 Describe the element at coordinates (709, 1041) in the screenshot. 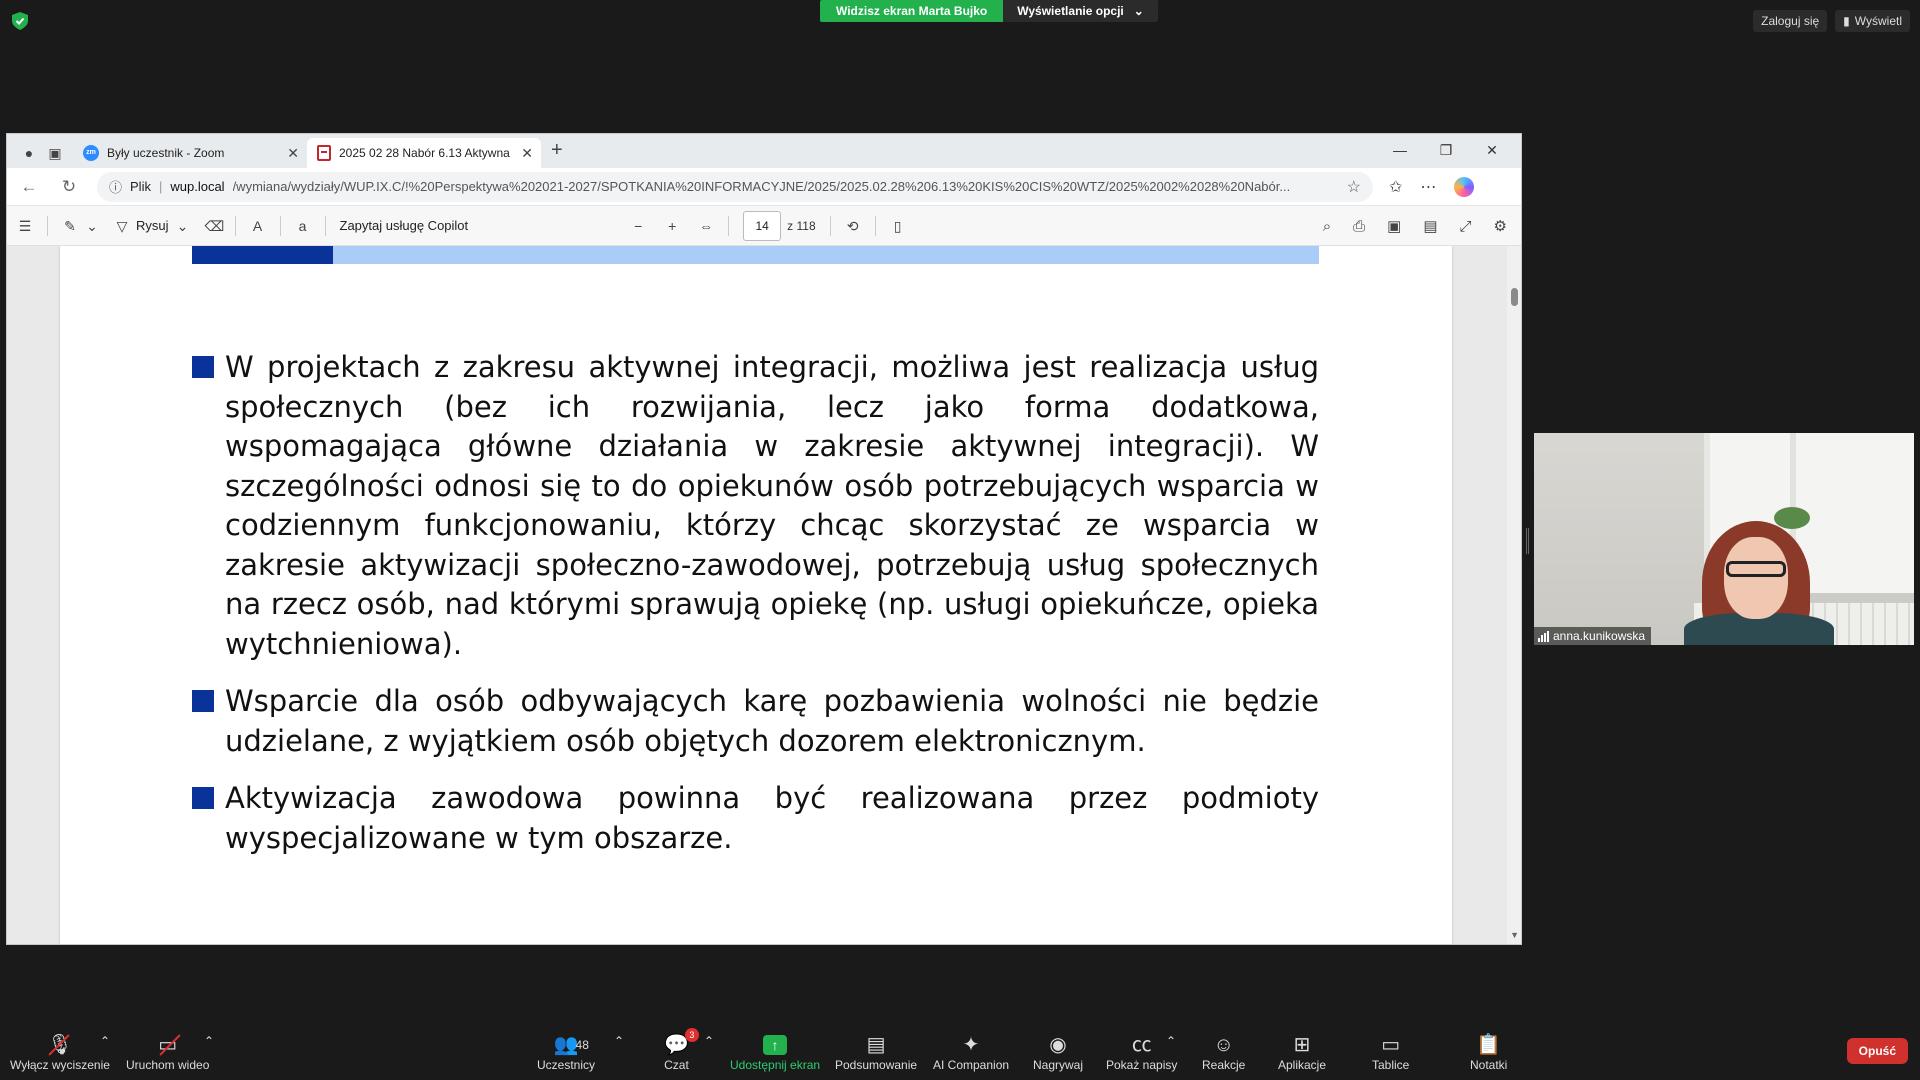

I see `chat-options-chevron-icon: ⌃` at that location.